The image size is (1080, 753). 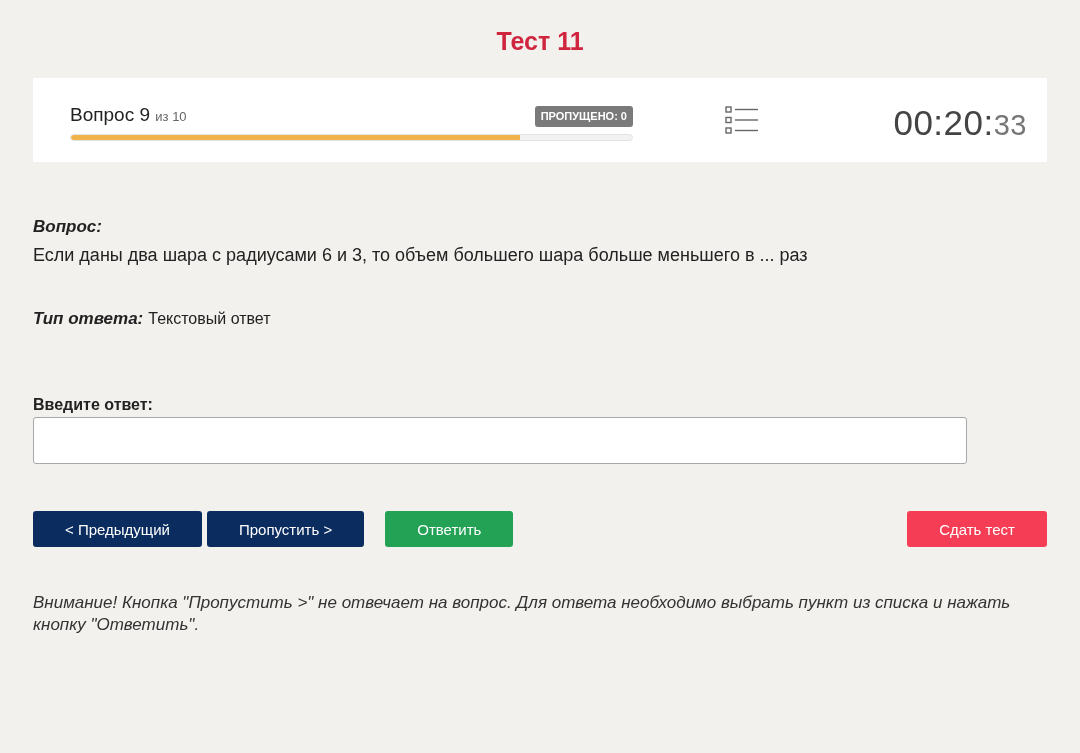 What do you see at coordinates (209, 319) in the screenshot?
I see `answer-type-value: Текстовый ответ` at bounding box center [209, 319].